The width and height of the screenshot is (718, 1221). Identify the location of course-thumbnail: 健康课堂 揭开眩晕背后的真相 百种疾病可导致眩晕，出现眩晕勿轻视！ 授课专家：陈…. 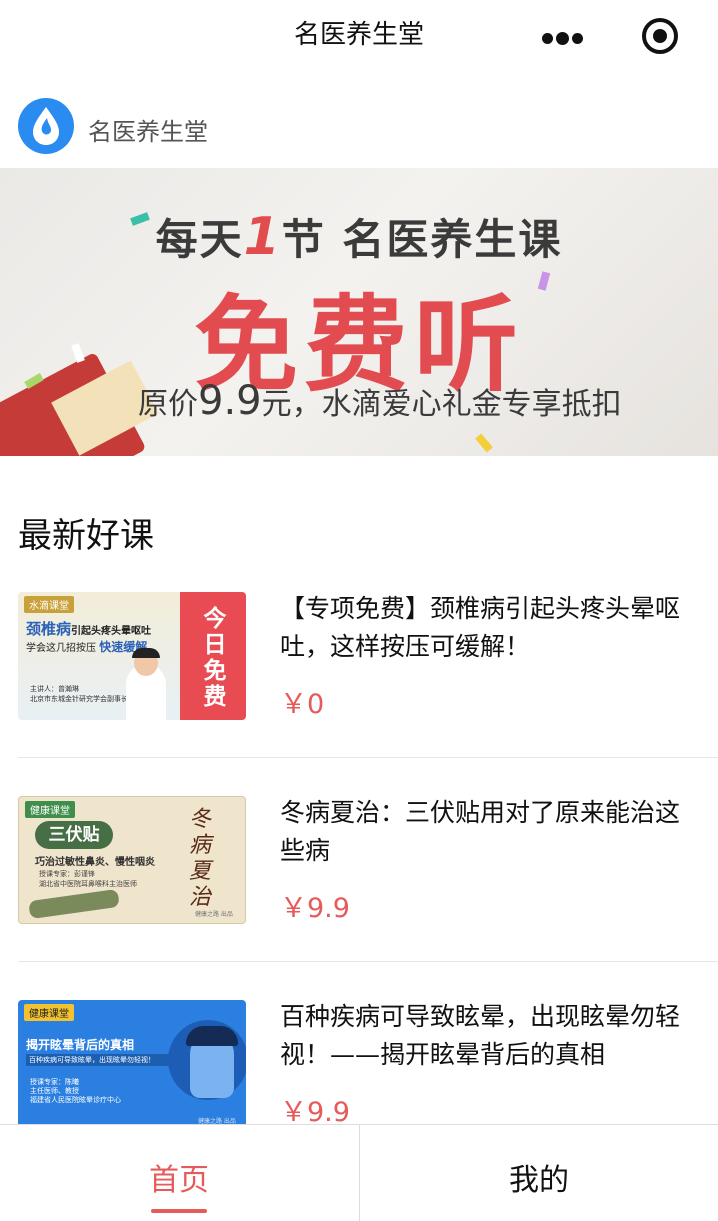
(132, 1064).